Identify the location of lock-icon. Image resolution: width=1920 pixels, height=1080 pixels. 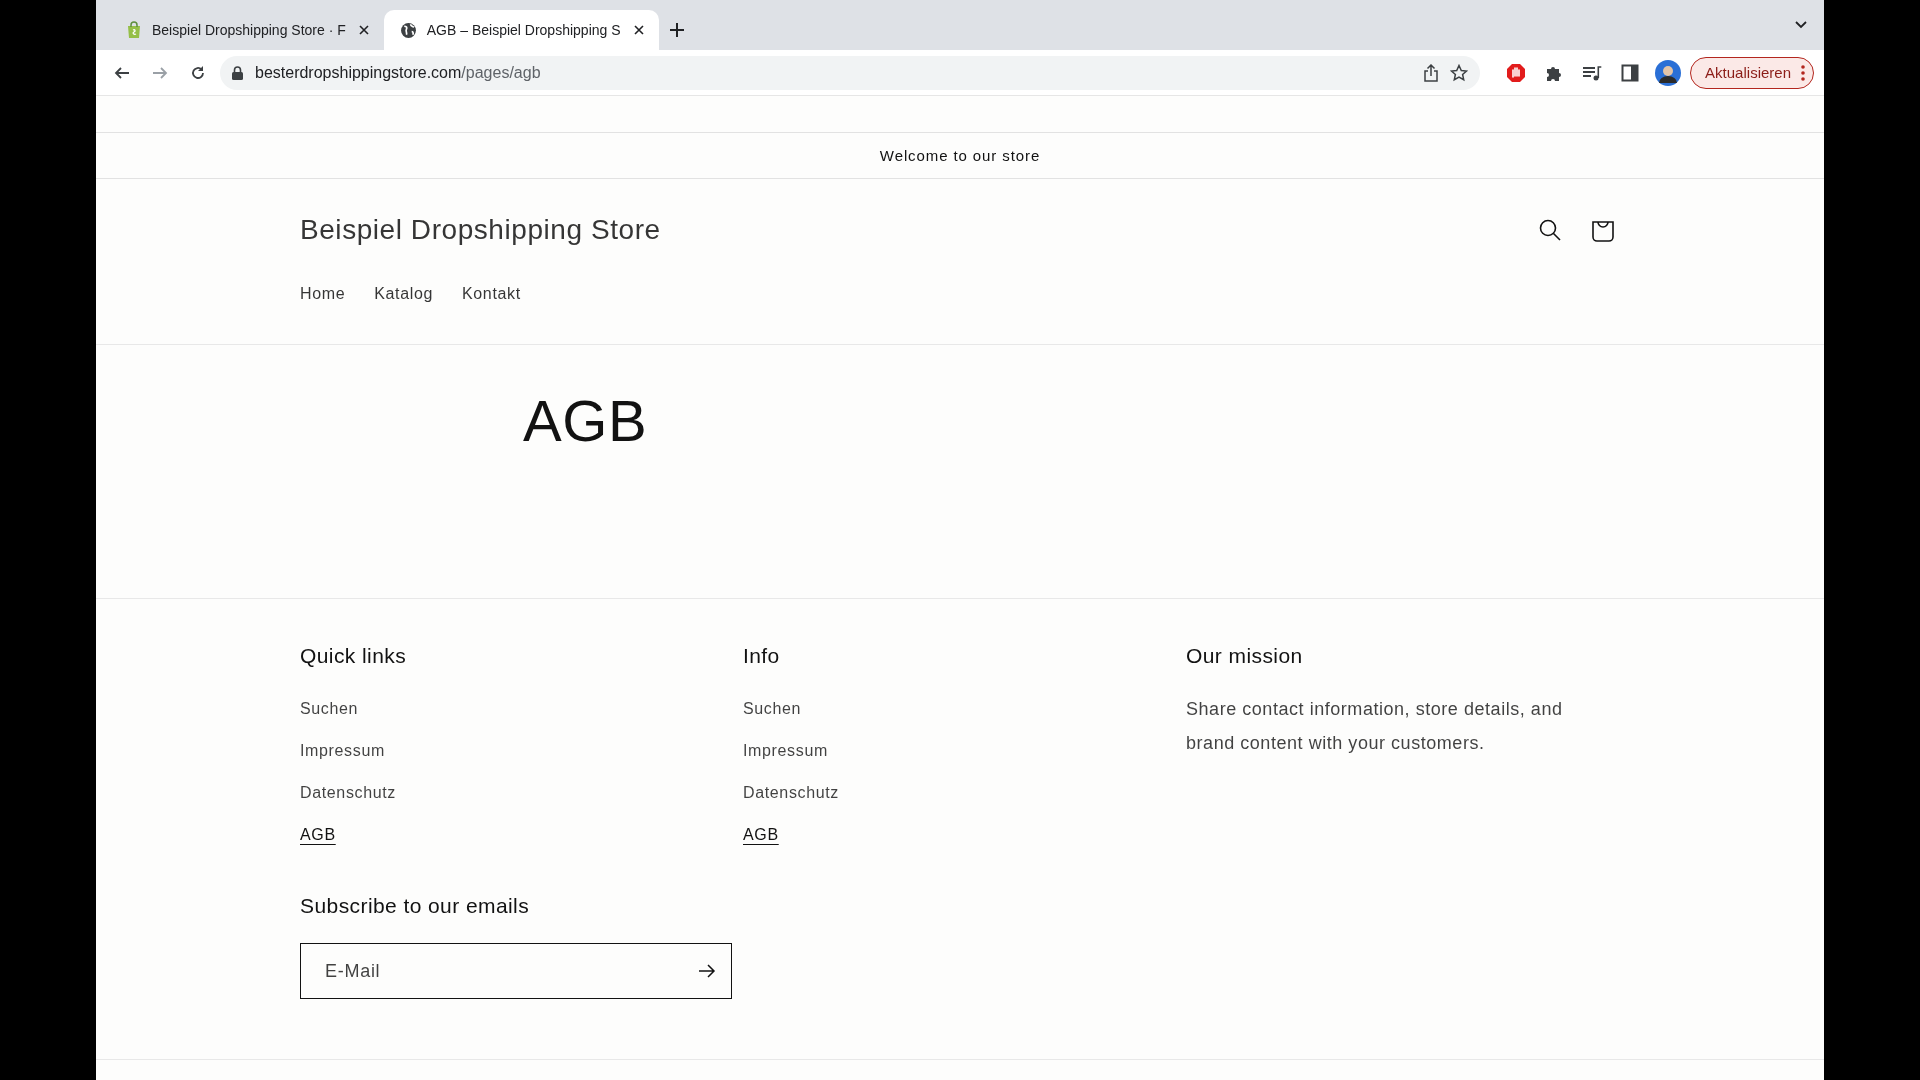
(237, 72).